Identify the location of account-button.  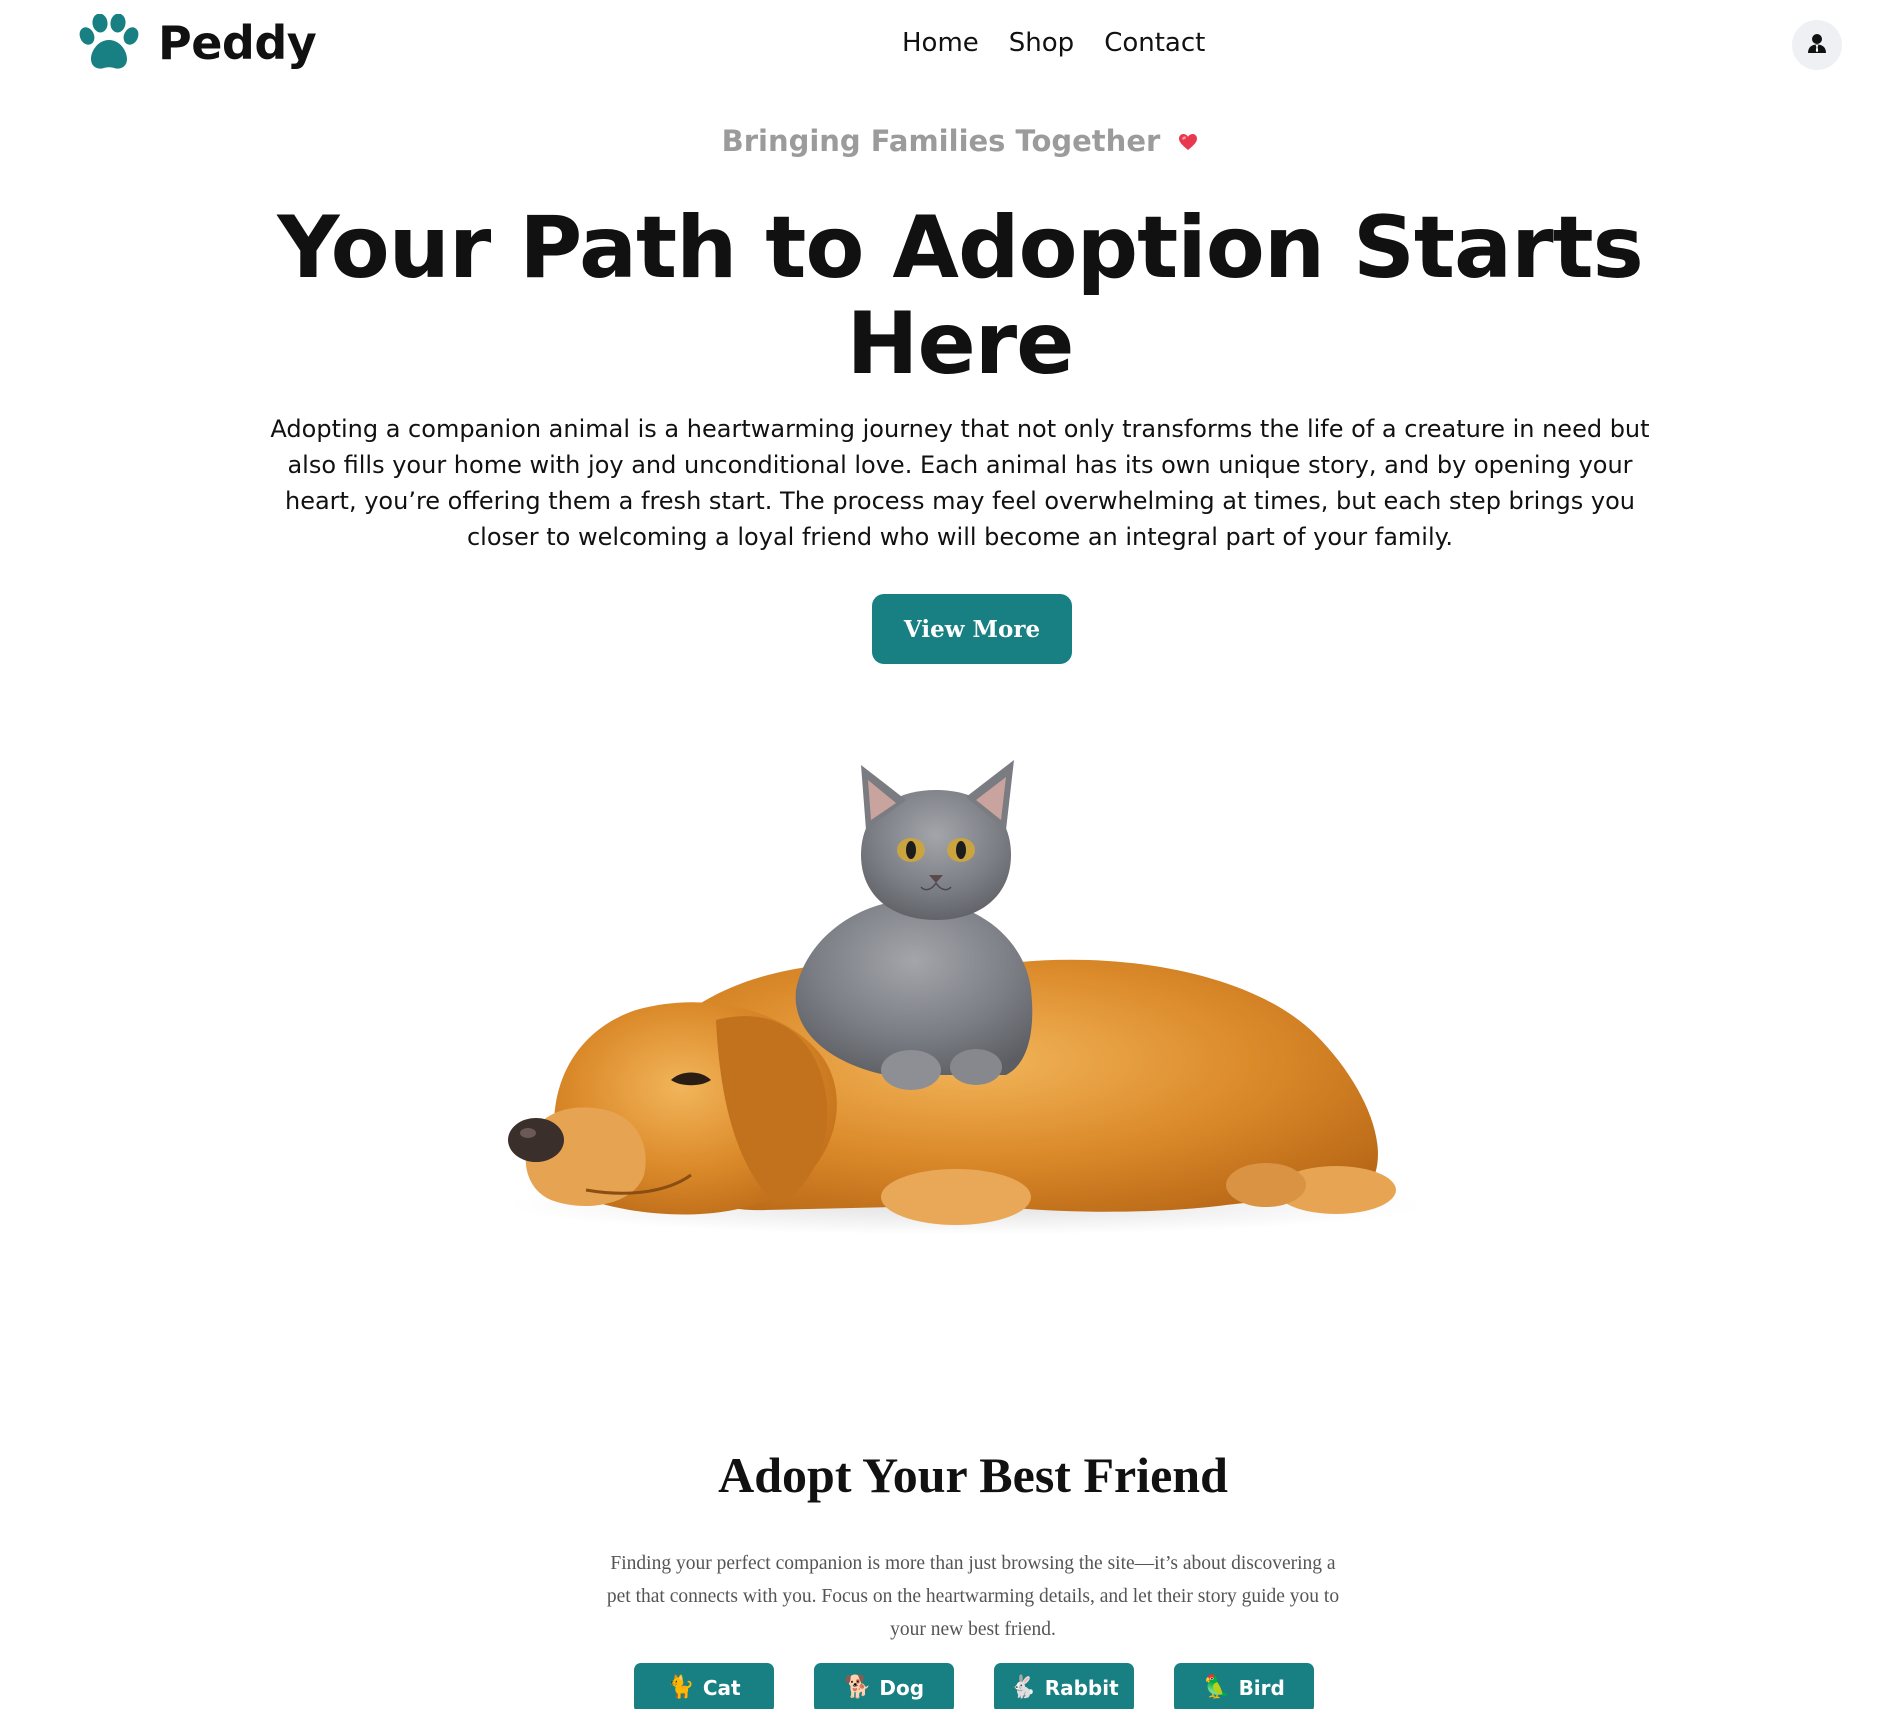
(1817, 45).